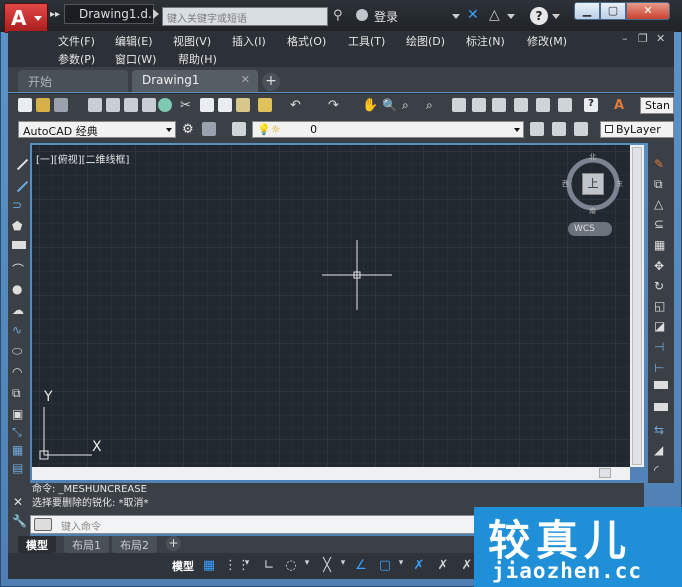  I want to click on 3d-dwf-icon, so click(165, 105).